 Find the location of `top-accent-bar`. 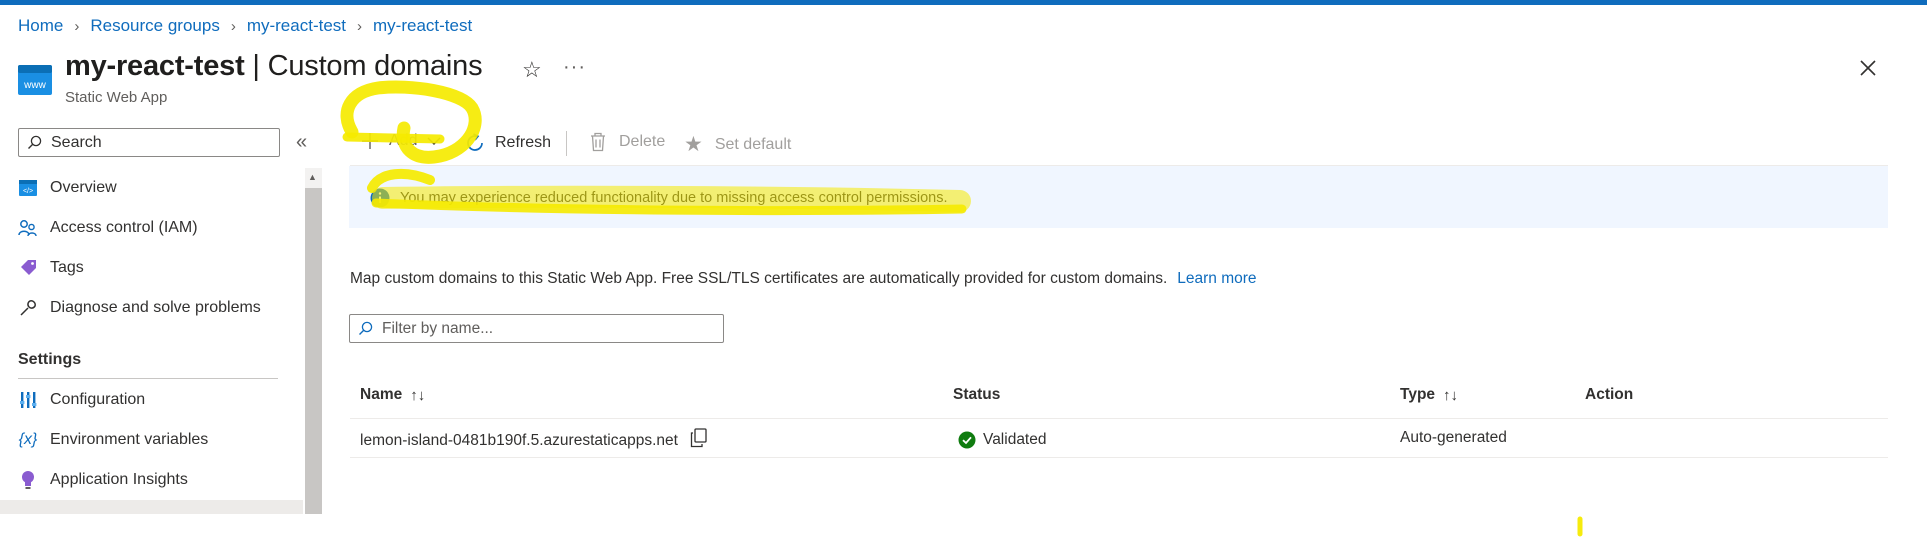

top-accent-bar is located at coordinates (963, 2).